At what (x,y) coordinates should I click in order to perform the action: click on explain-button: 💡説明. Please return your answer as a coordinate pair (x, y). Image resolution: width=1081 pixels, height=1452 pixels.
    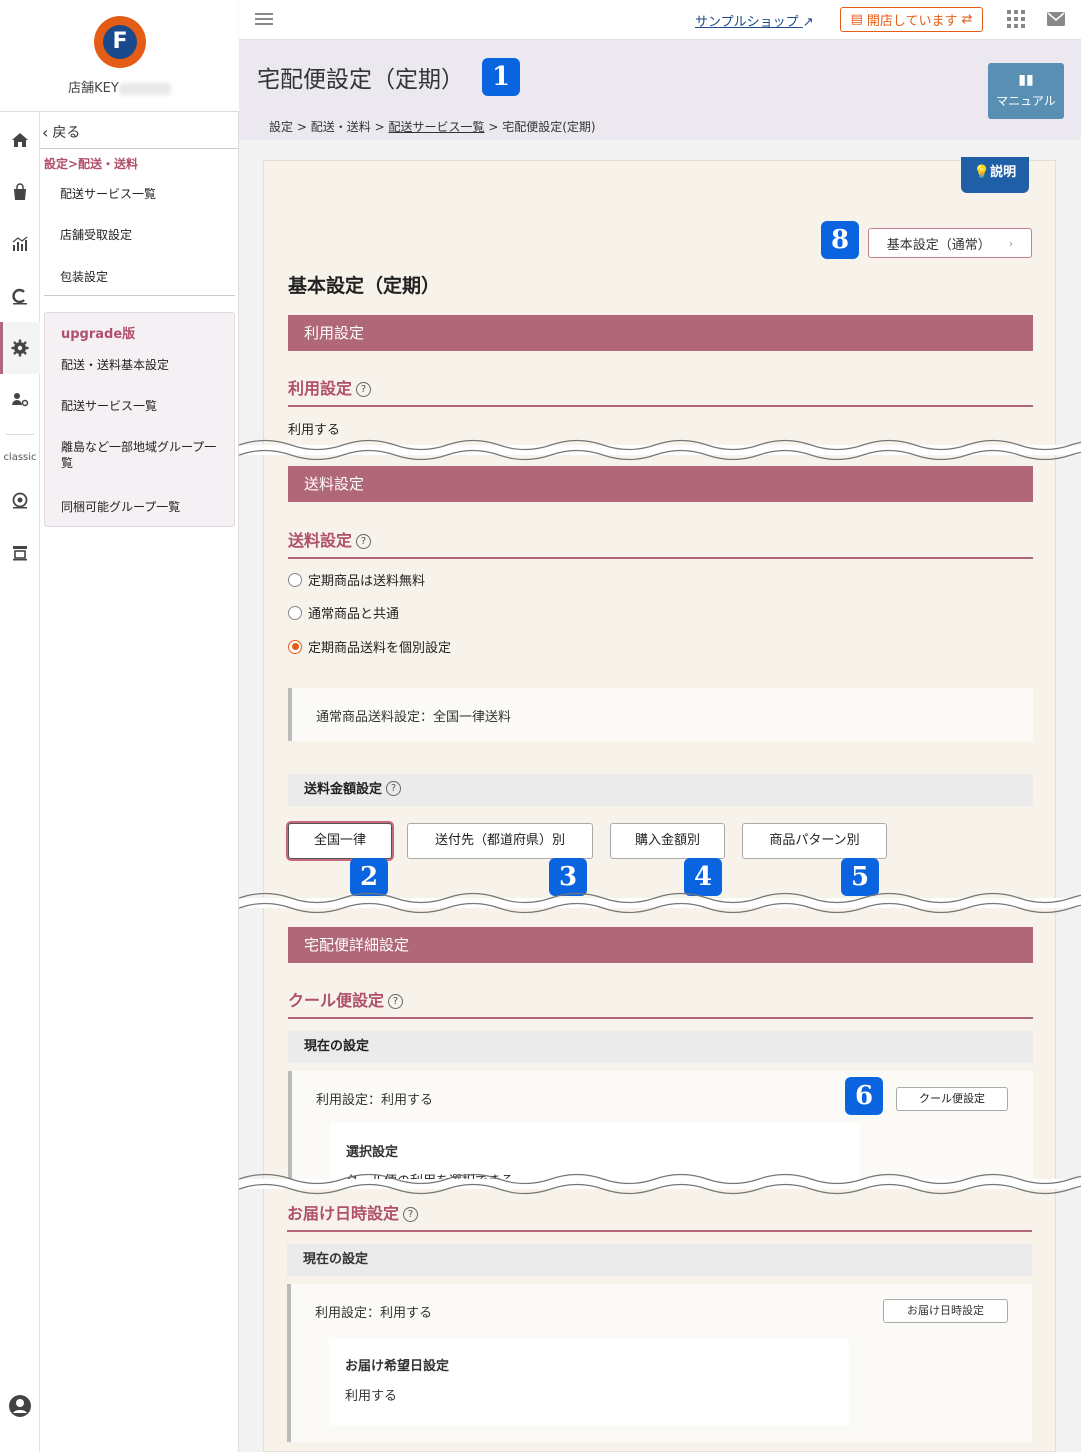
    Looking at the image, I should click on (995, 175).